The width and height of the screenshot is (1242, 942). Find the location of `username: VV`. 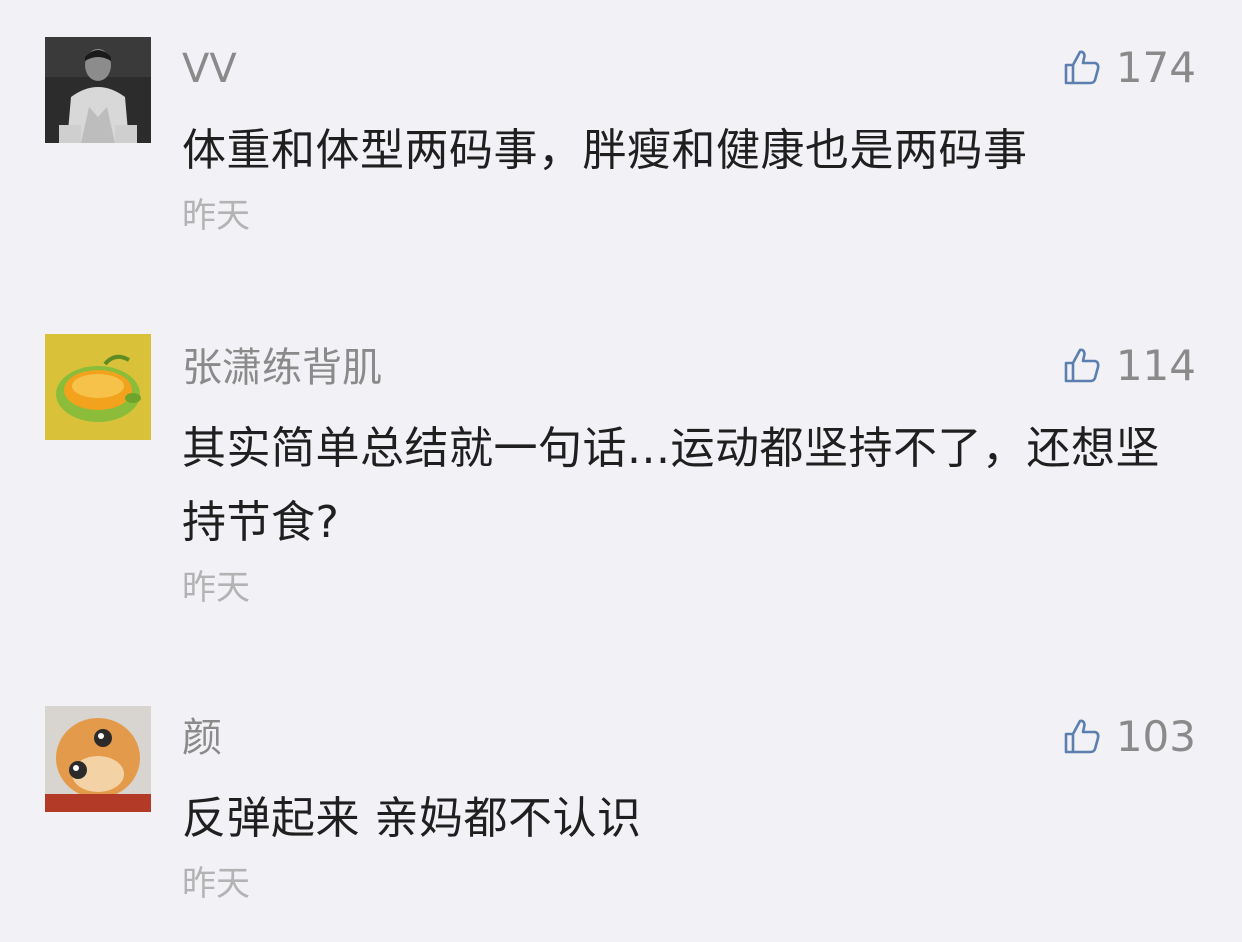

username: VV is located at coordinates (209, 69).